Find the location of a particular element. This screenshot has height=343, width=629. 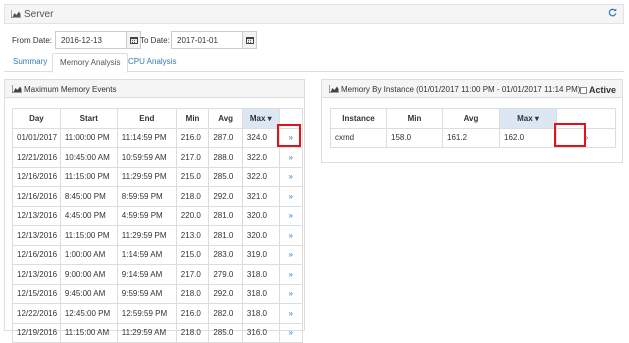

page-title-wrap: Server is located at coordinates (32, 14).